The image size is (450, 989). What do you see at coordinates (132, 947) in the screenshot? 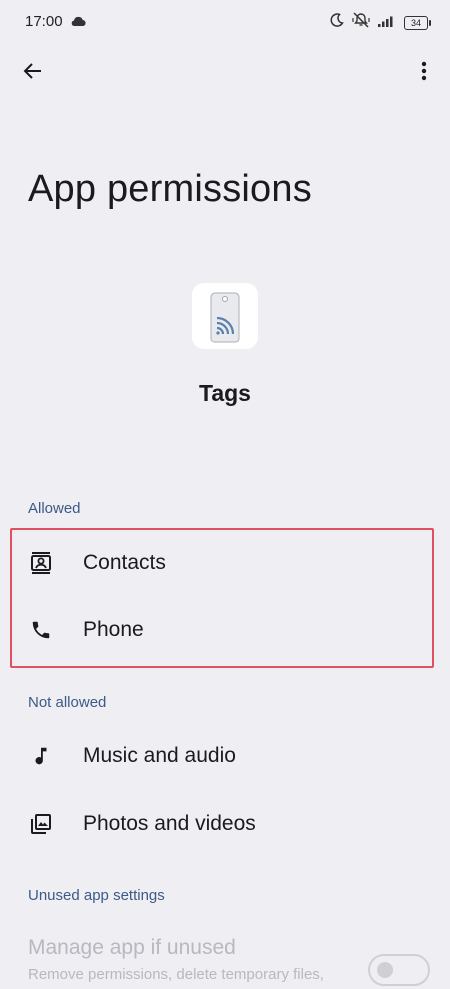
I see `manage-app-if-unused-title: Manage app if unused` at bounding box center [132, 947].